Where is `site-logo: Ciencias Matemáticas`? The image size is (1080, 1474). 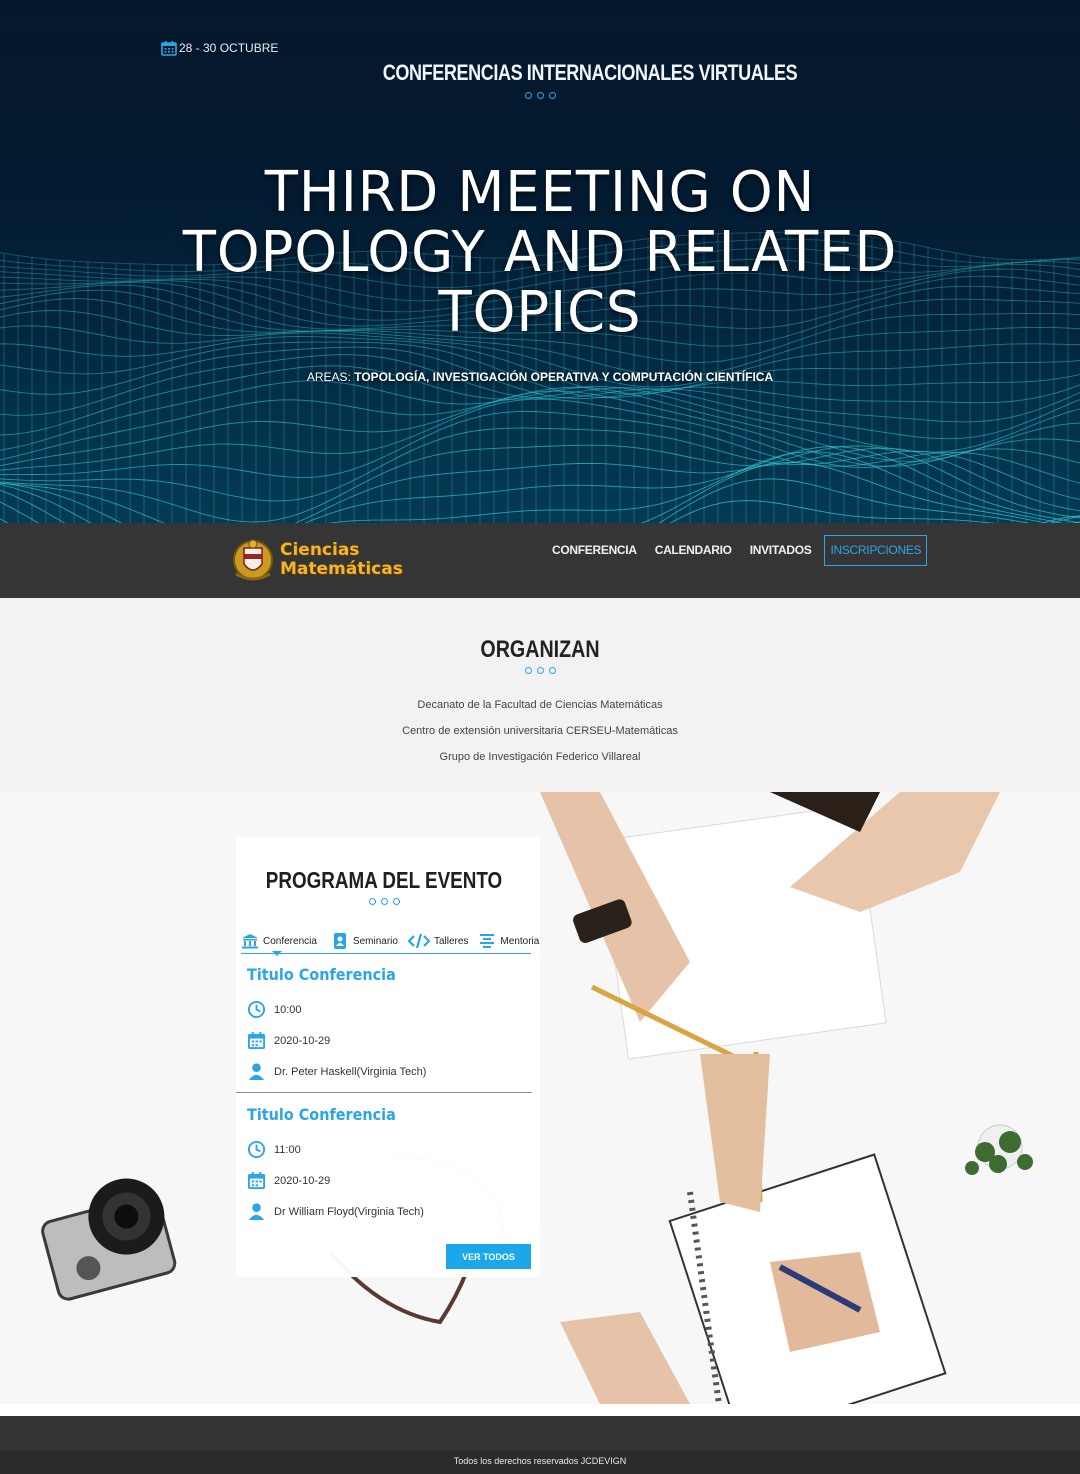 site-logo: Ciencias Matemáticas is located at coordinates (317, 560).